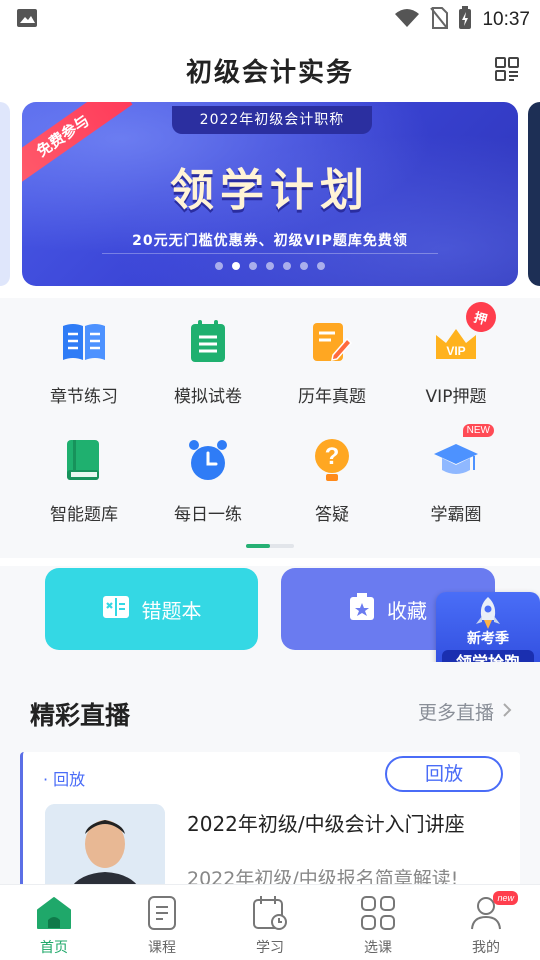  What do you see at coordinates (378, 913) in the screenshot?
I see `grid-select-icon` at bounding box center [378, 913].